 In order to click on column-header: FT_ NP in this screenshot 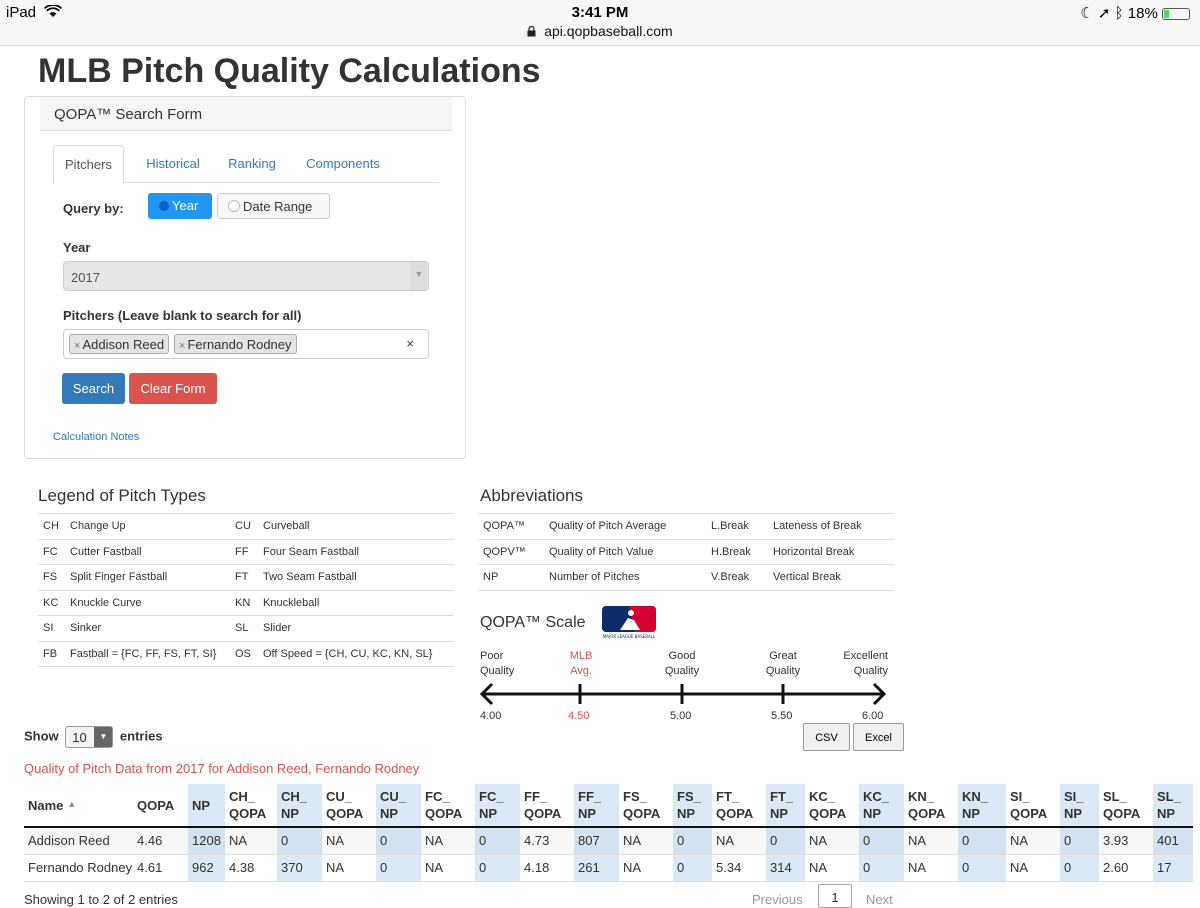, I will do `click(785, 806)`.